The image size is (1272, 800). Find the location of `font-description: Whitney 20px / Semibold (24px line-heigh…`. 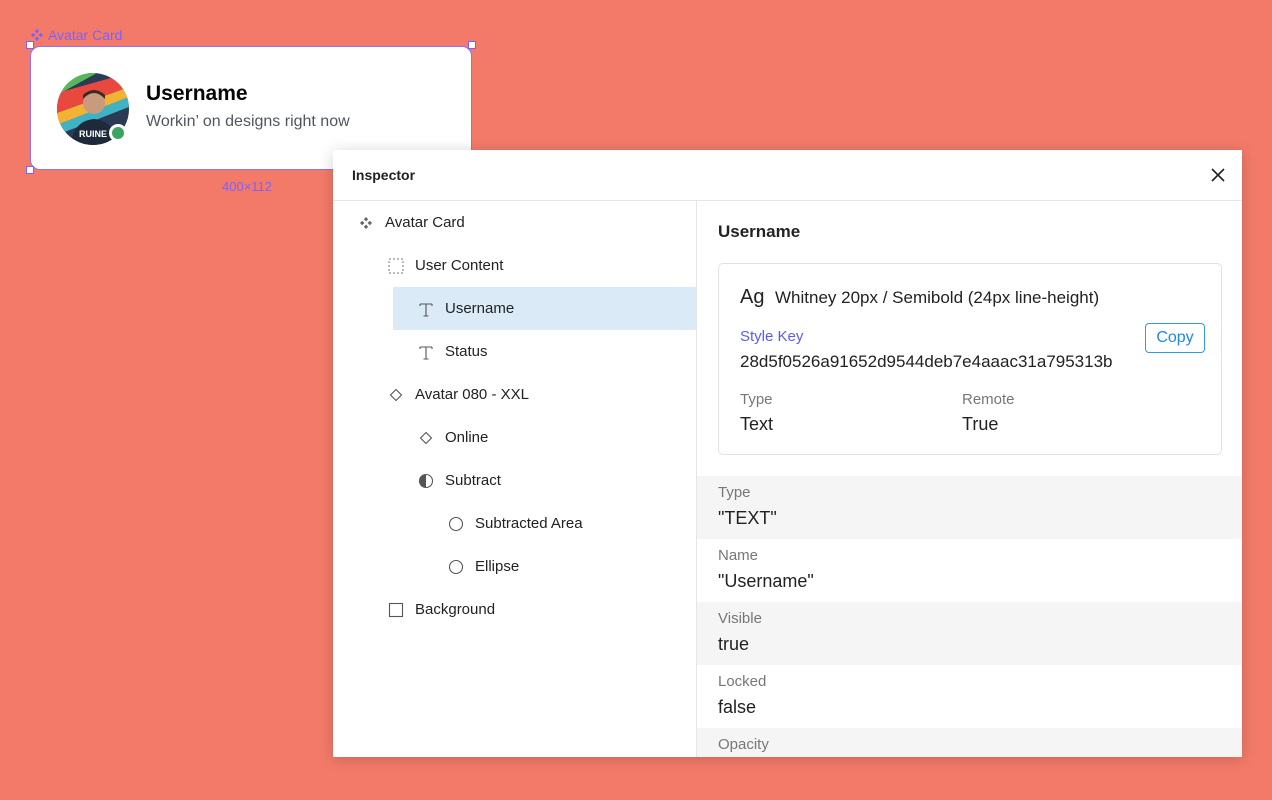

font-description: Whitney 20px / Semibold (24px line-heigh… is located at coordinates (937, 297).